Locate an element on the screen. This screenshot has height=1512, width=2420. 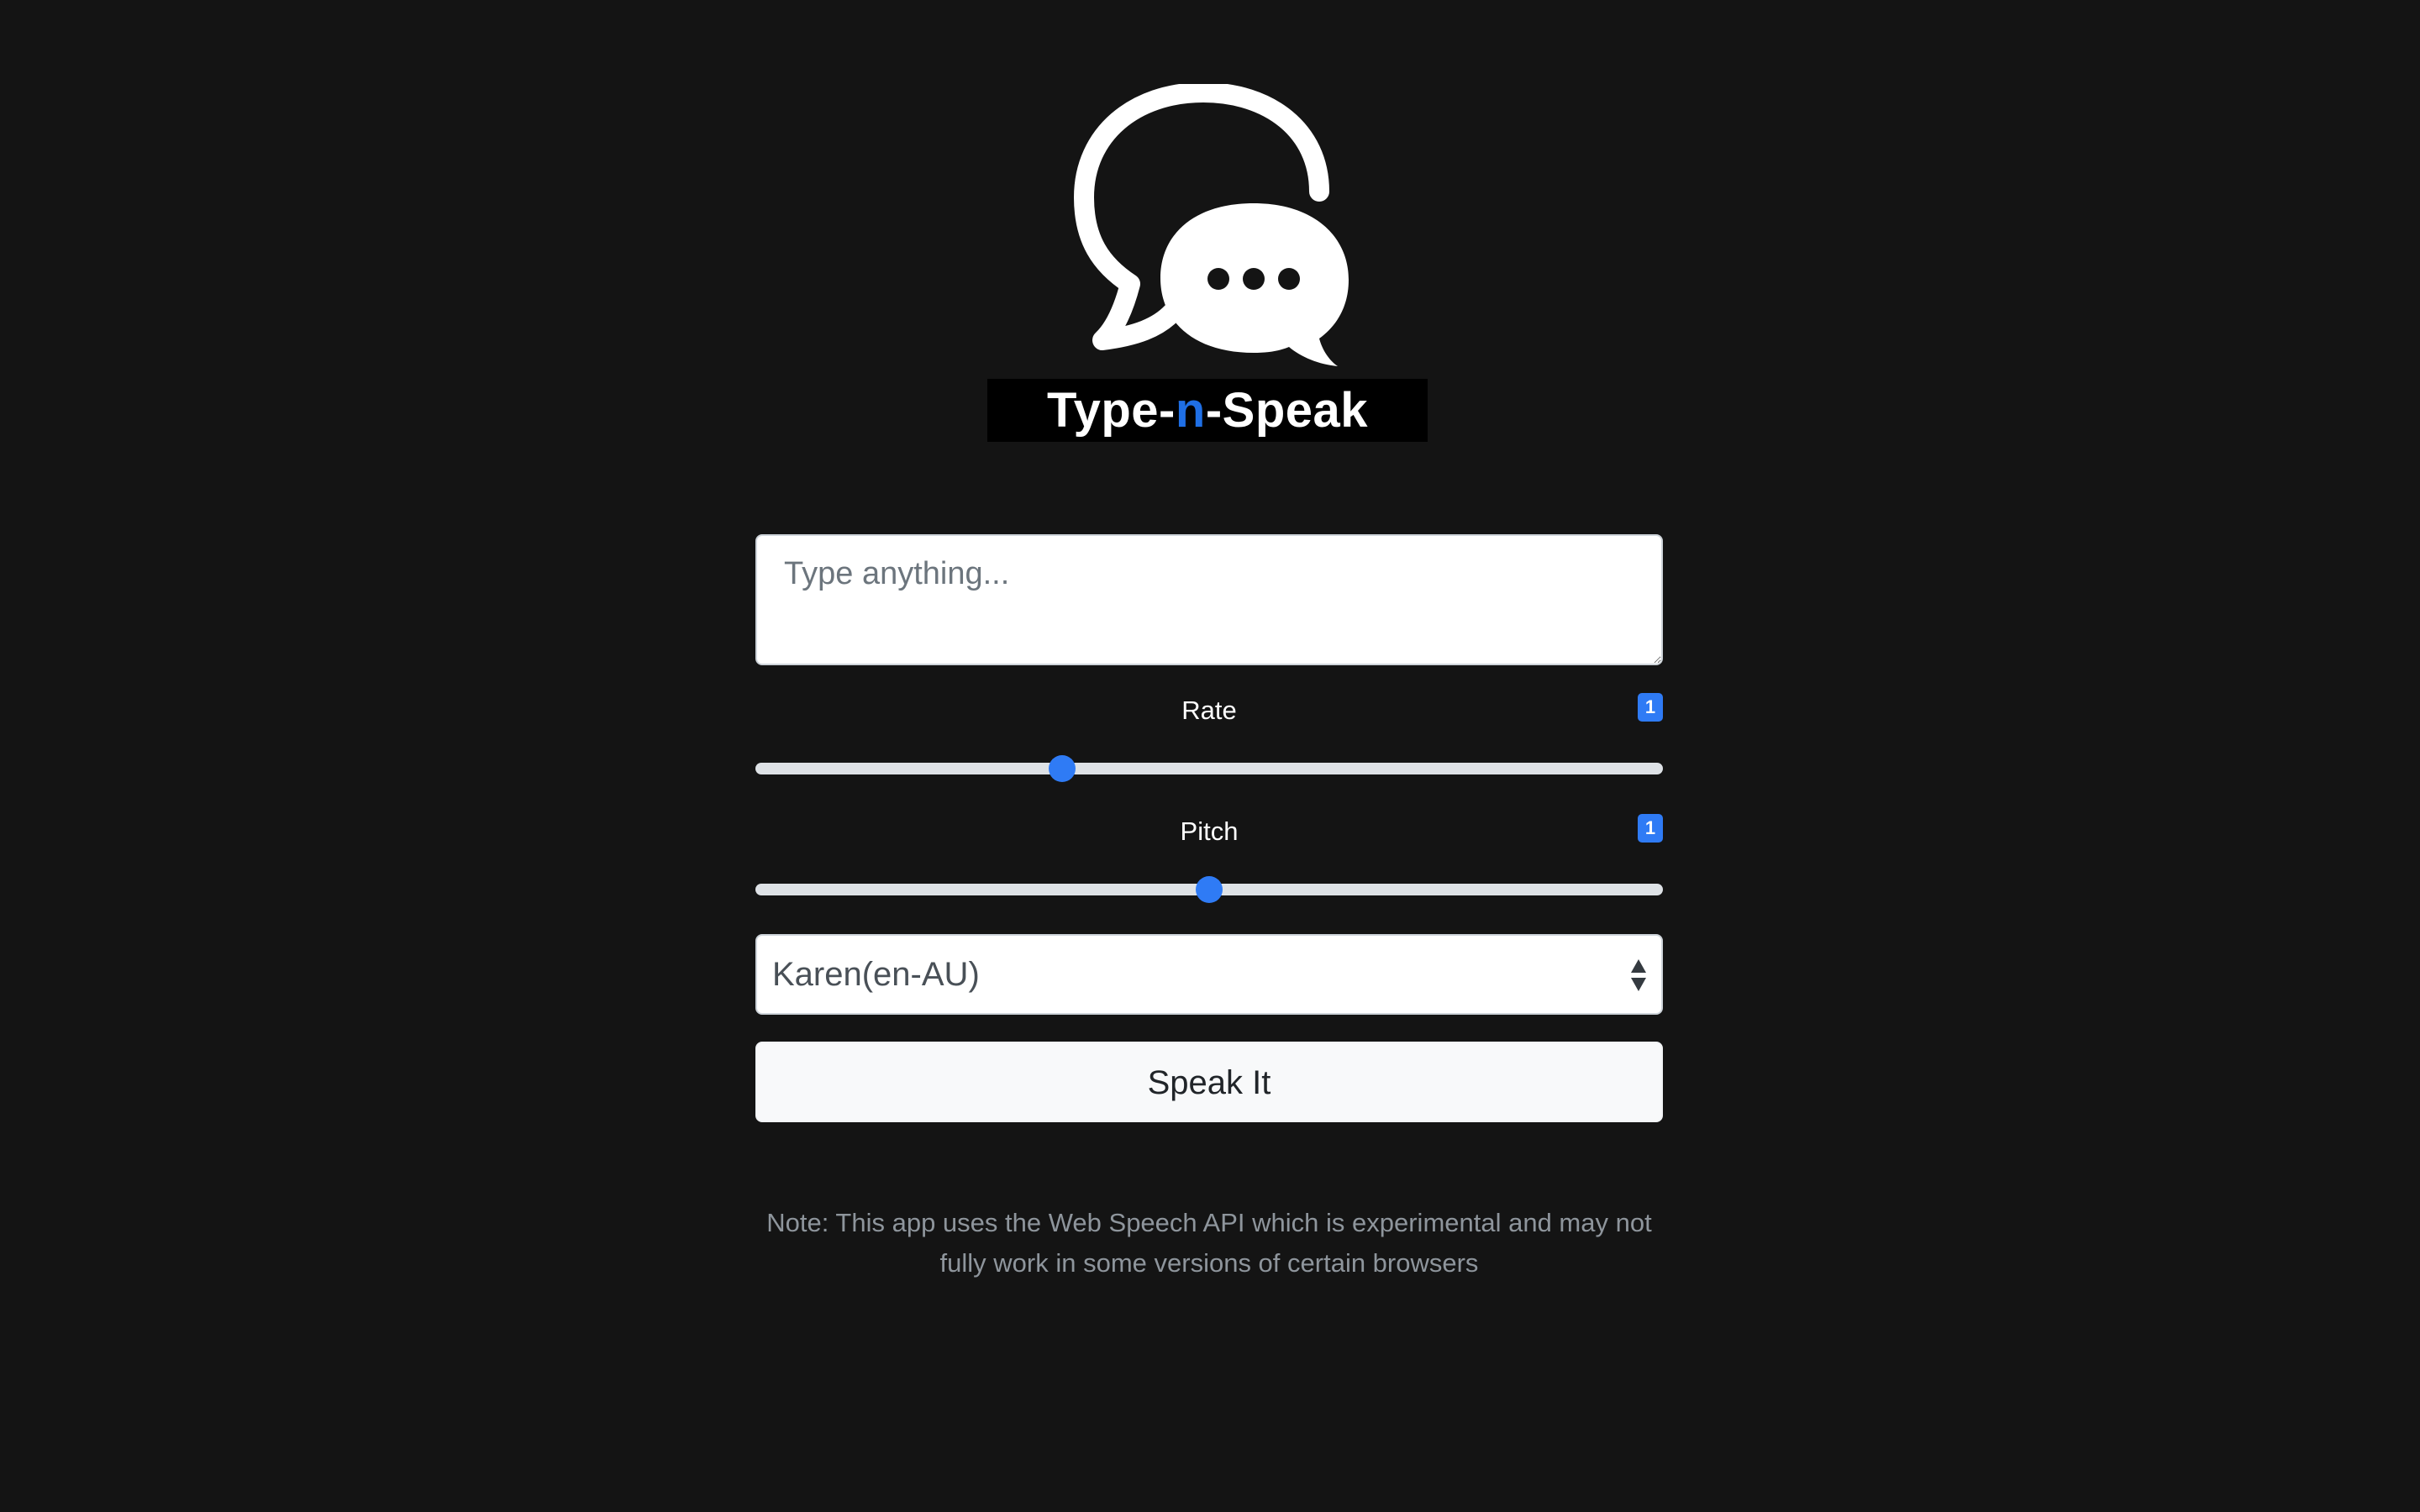
logo-title-accent: n is located at coordinates (1191, 410).